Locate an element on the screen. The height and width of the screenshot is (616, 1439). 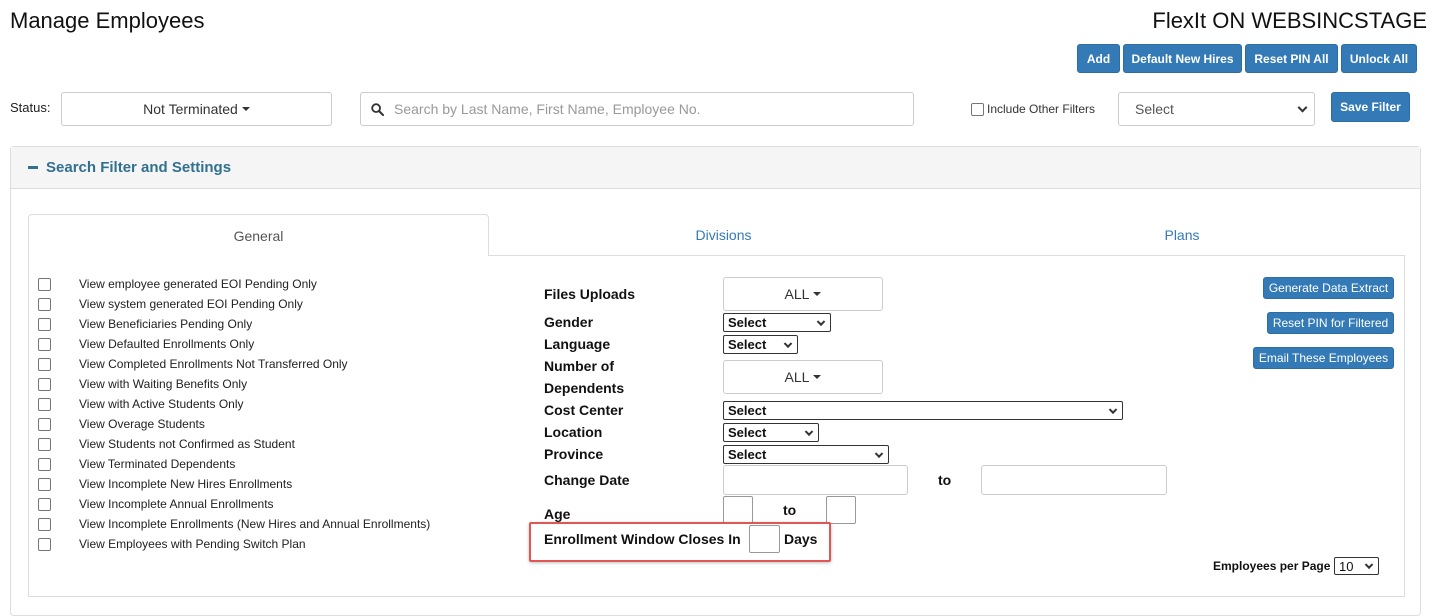
checkbox-label: View Incomplete Annual Enrollments is located at coordinates (176, 504).